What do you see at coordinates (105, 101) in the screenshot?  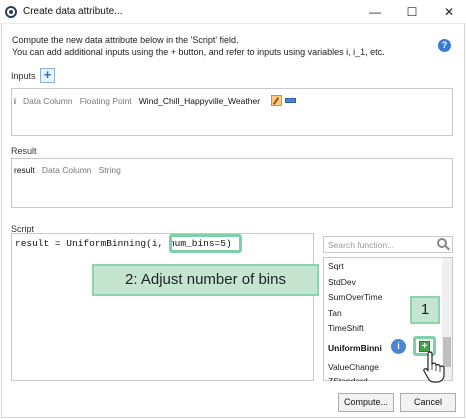 I see `input-type: Floating Point` at bounding box center [105, 101].